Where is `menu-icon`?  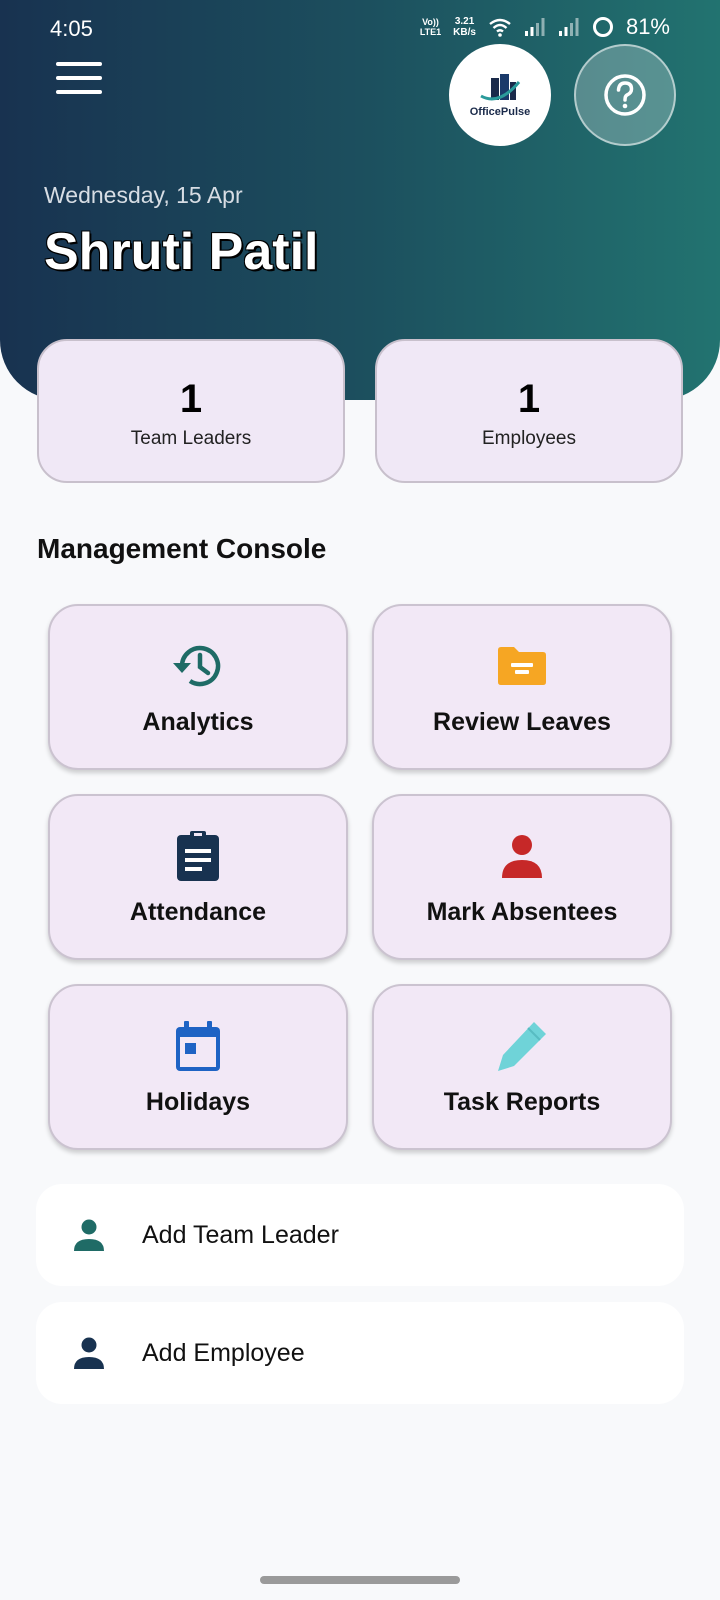 menu-icon is located at coordinates (79, 64).